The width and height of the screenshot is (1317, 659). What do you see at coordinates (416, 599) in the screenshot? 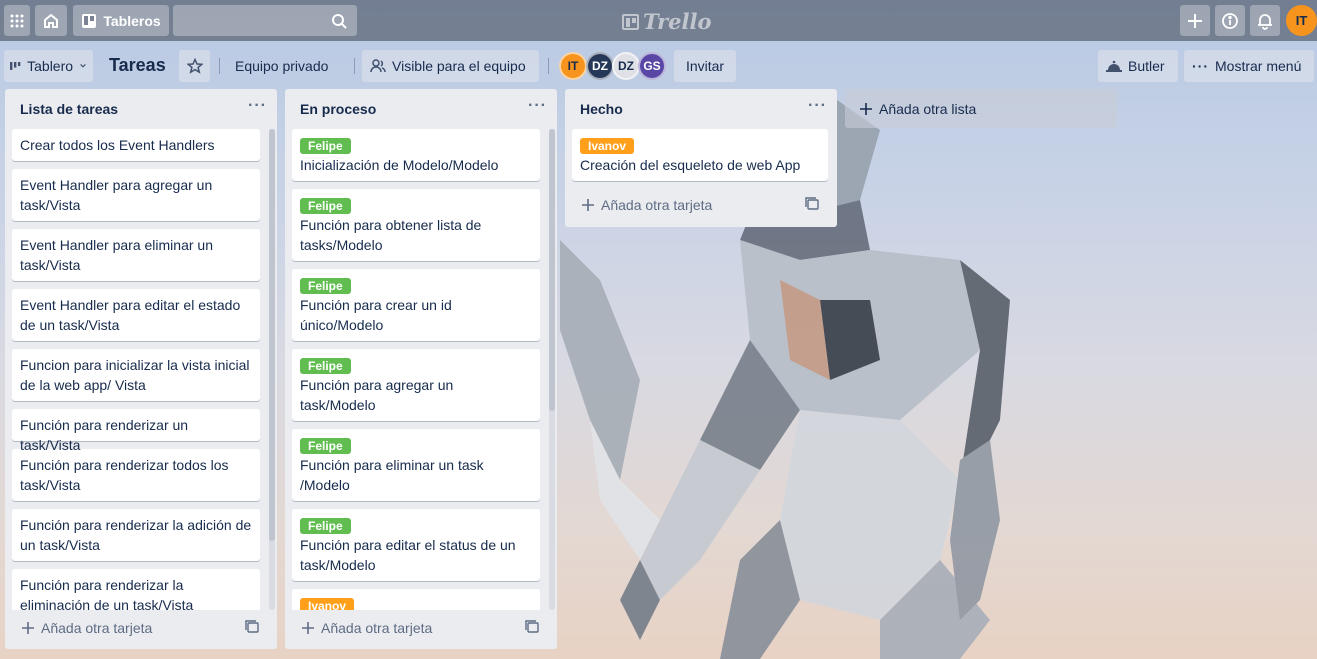
I see `card: Ivanov` at bounding box center [416, 599].